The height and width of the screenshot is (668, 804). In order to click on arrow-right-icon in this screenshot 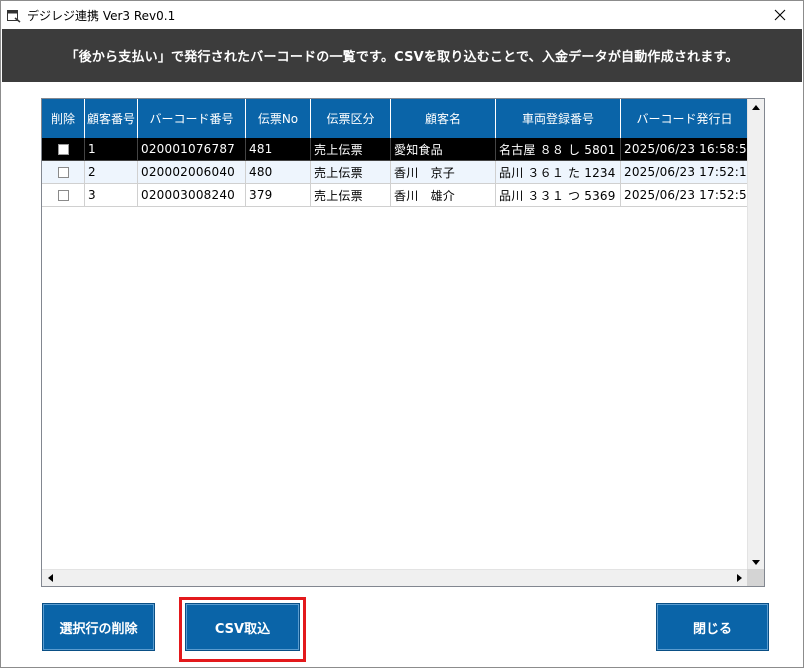, I will do `click(739, 578)`.